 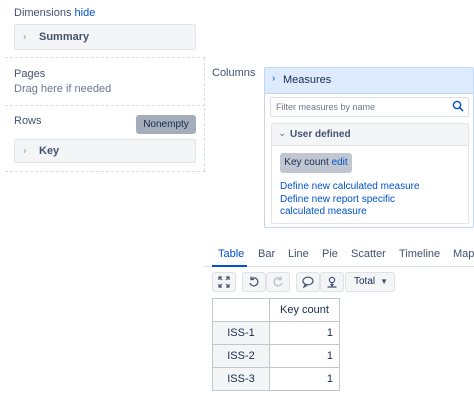 I want to click on columns-title: Columns, so click(x=234, y=73).